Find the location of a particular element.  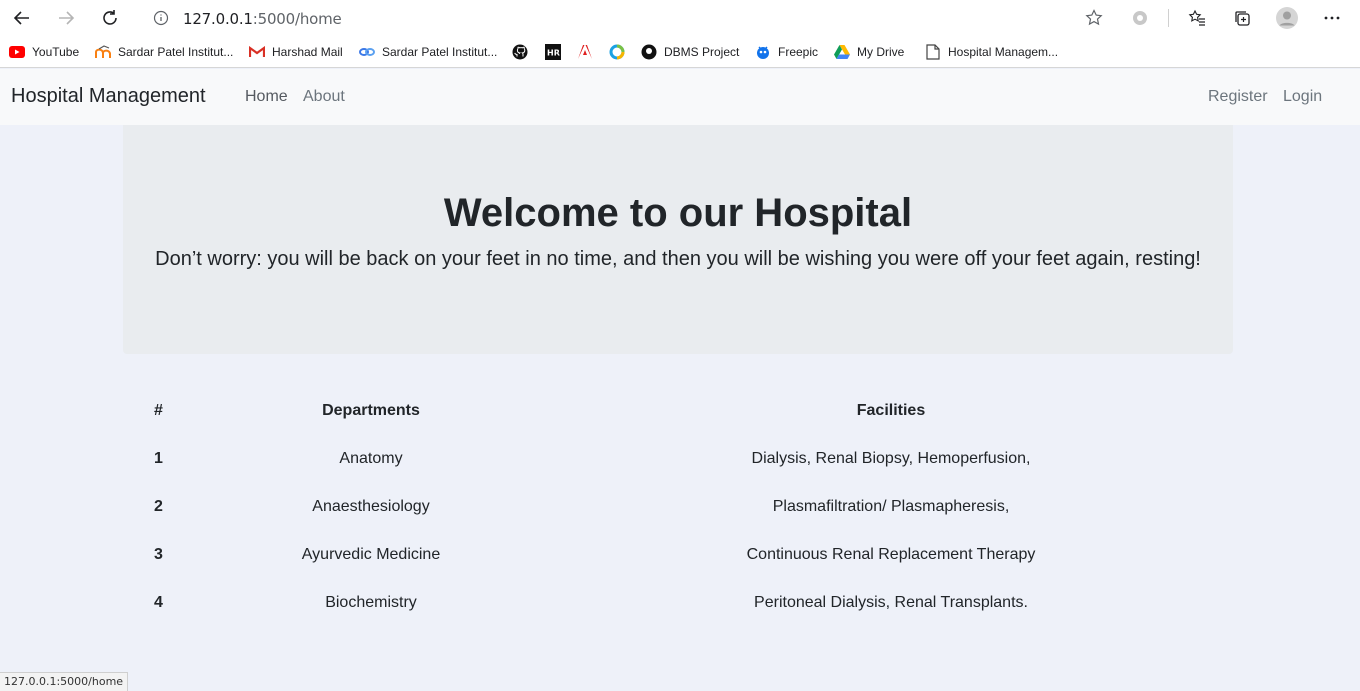

toolbar-separator is located at coordinates (1168, 18).